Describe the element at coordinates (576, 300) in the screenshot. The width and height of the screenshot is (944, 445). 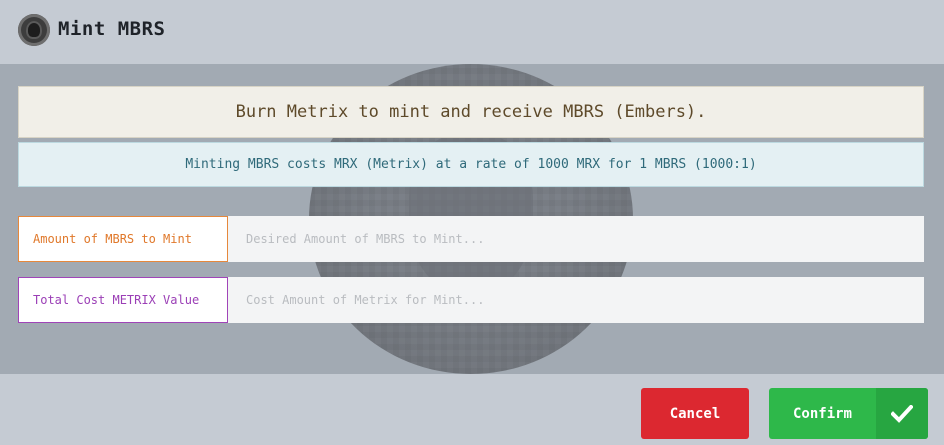
I see `cost-input` at that location.